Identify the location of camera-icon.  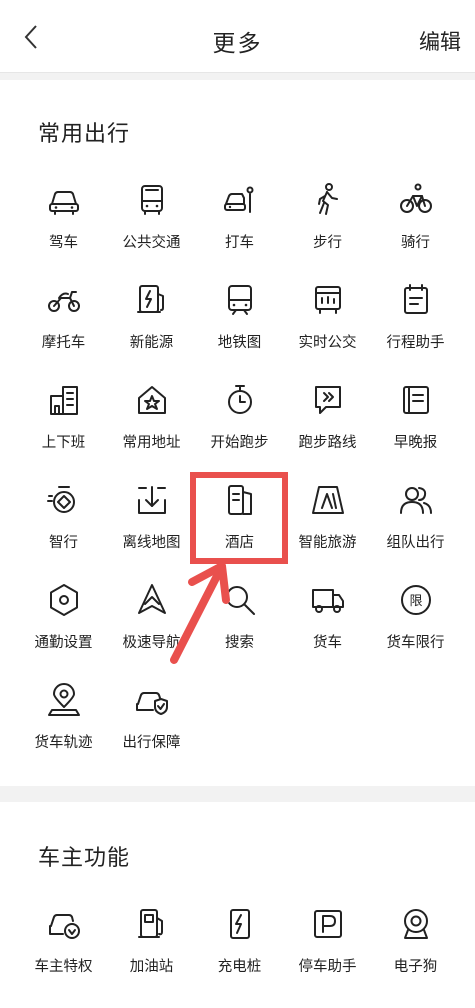
(416, 924).